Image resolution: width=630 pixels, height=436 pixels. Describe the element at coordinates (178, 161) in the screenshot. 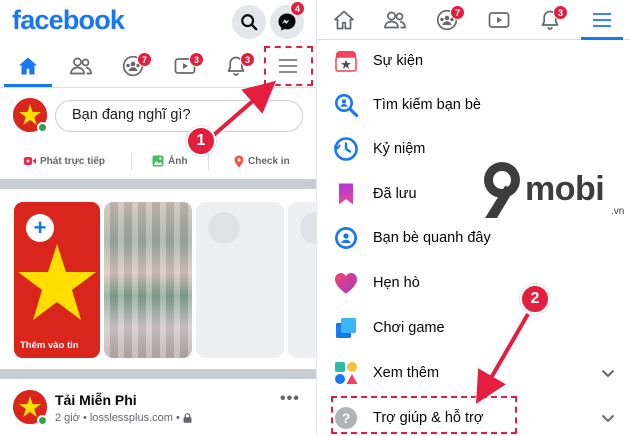

I see `photo-label: Ảnh` at that location.